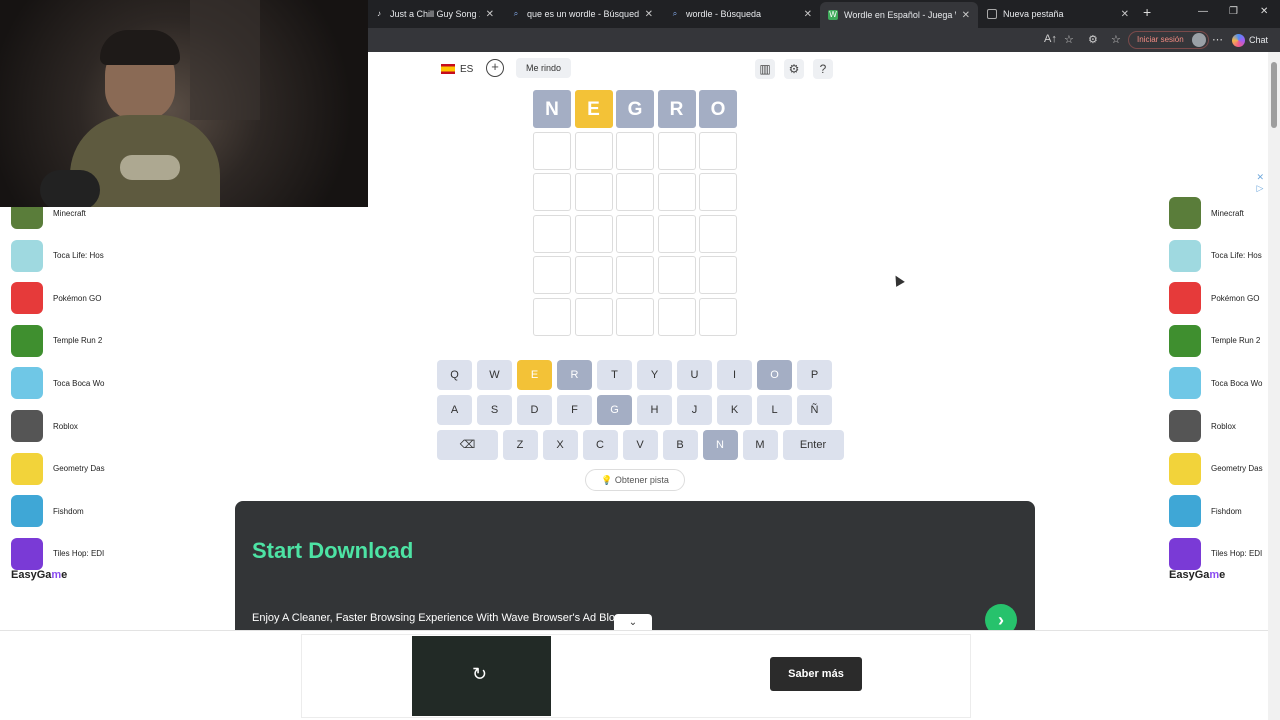 This screenshot has width=1280, height=720. What do you see at coordinates (1093, 39) in the screenshot?
I see `extensions-icon: ⚙` at bounding box center [1093, 39].